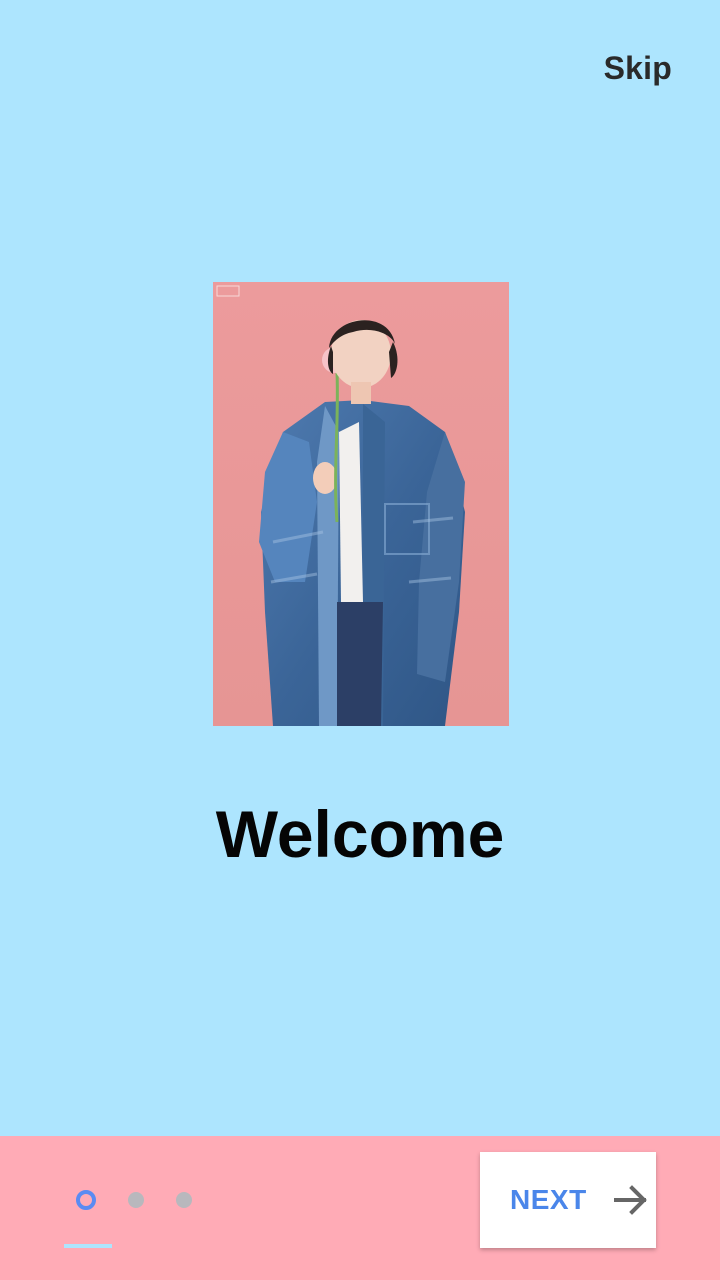 Image resolution: width=720 pixels, height=1280 pixels. Describe the element at coordinates (361, 504) in the screenshot. I see `slide-image` at that location.